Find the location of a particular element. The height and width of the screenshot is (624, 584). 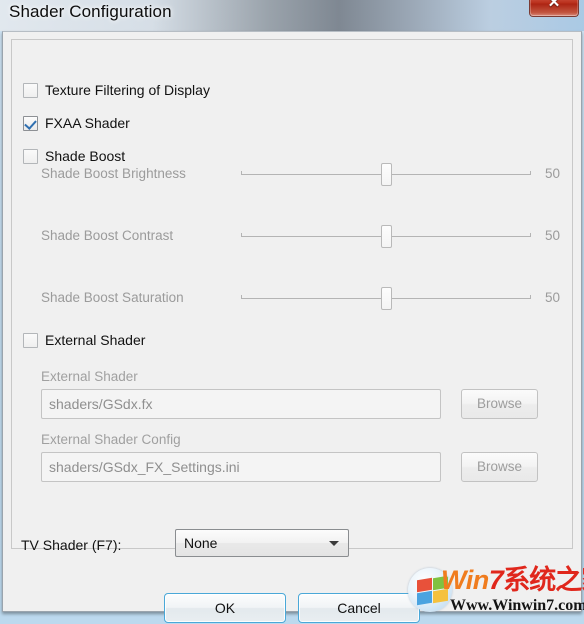

slider-row-shade-boost-contrast: Shade Boost Contrast 50 is located at coordinates (293, 237).